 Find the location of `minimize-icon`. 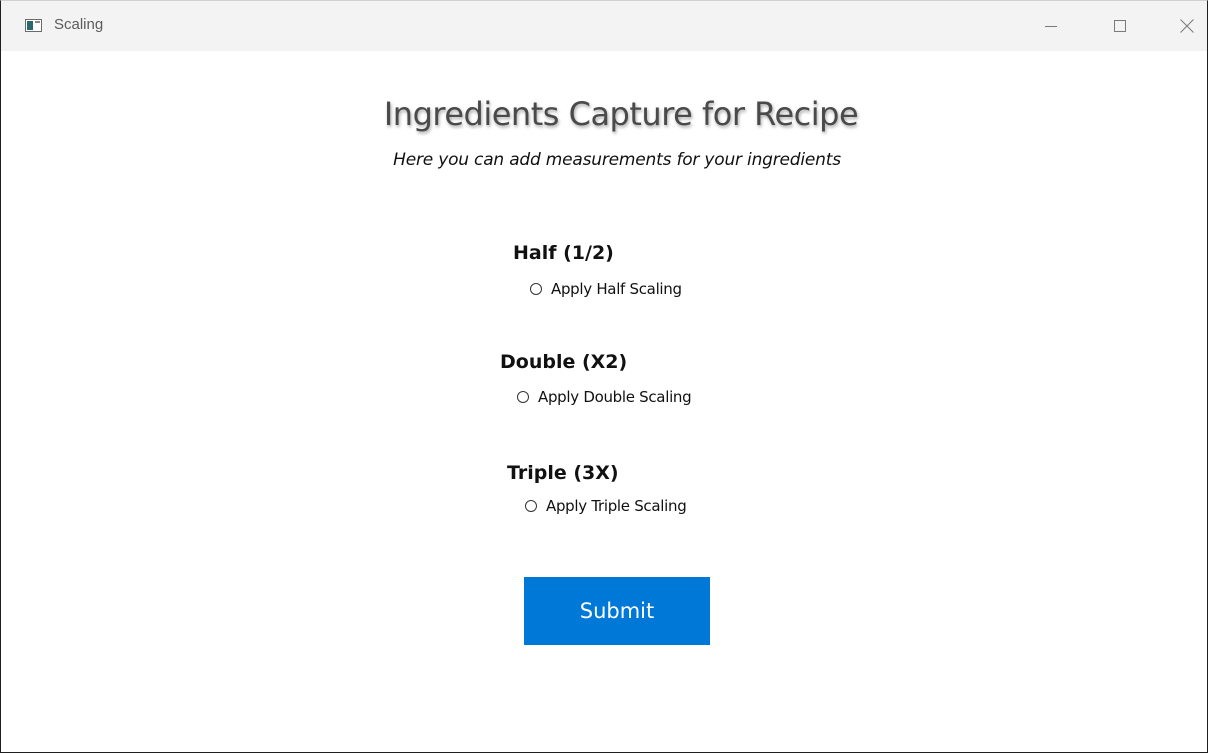

minimize-icon is located at coordinates (1051, 26).